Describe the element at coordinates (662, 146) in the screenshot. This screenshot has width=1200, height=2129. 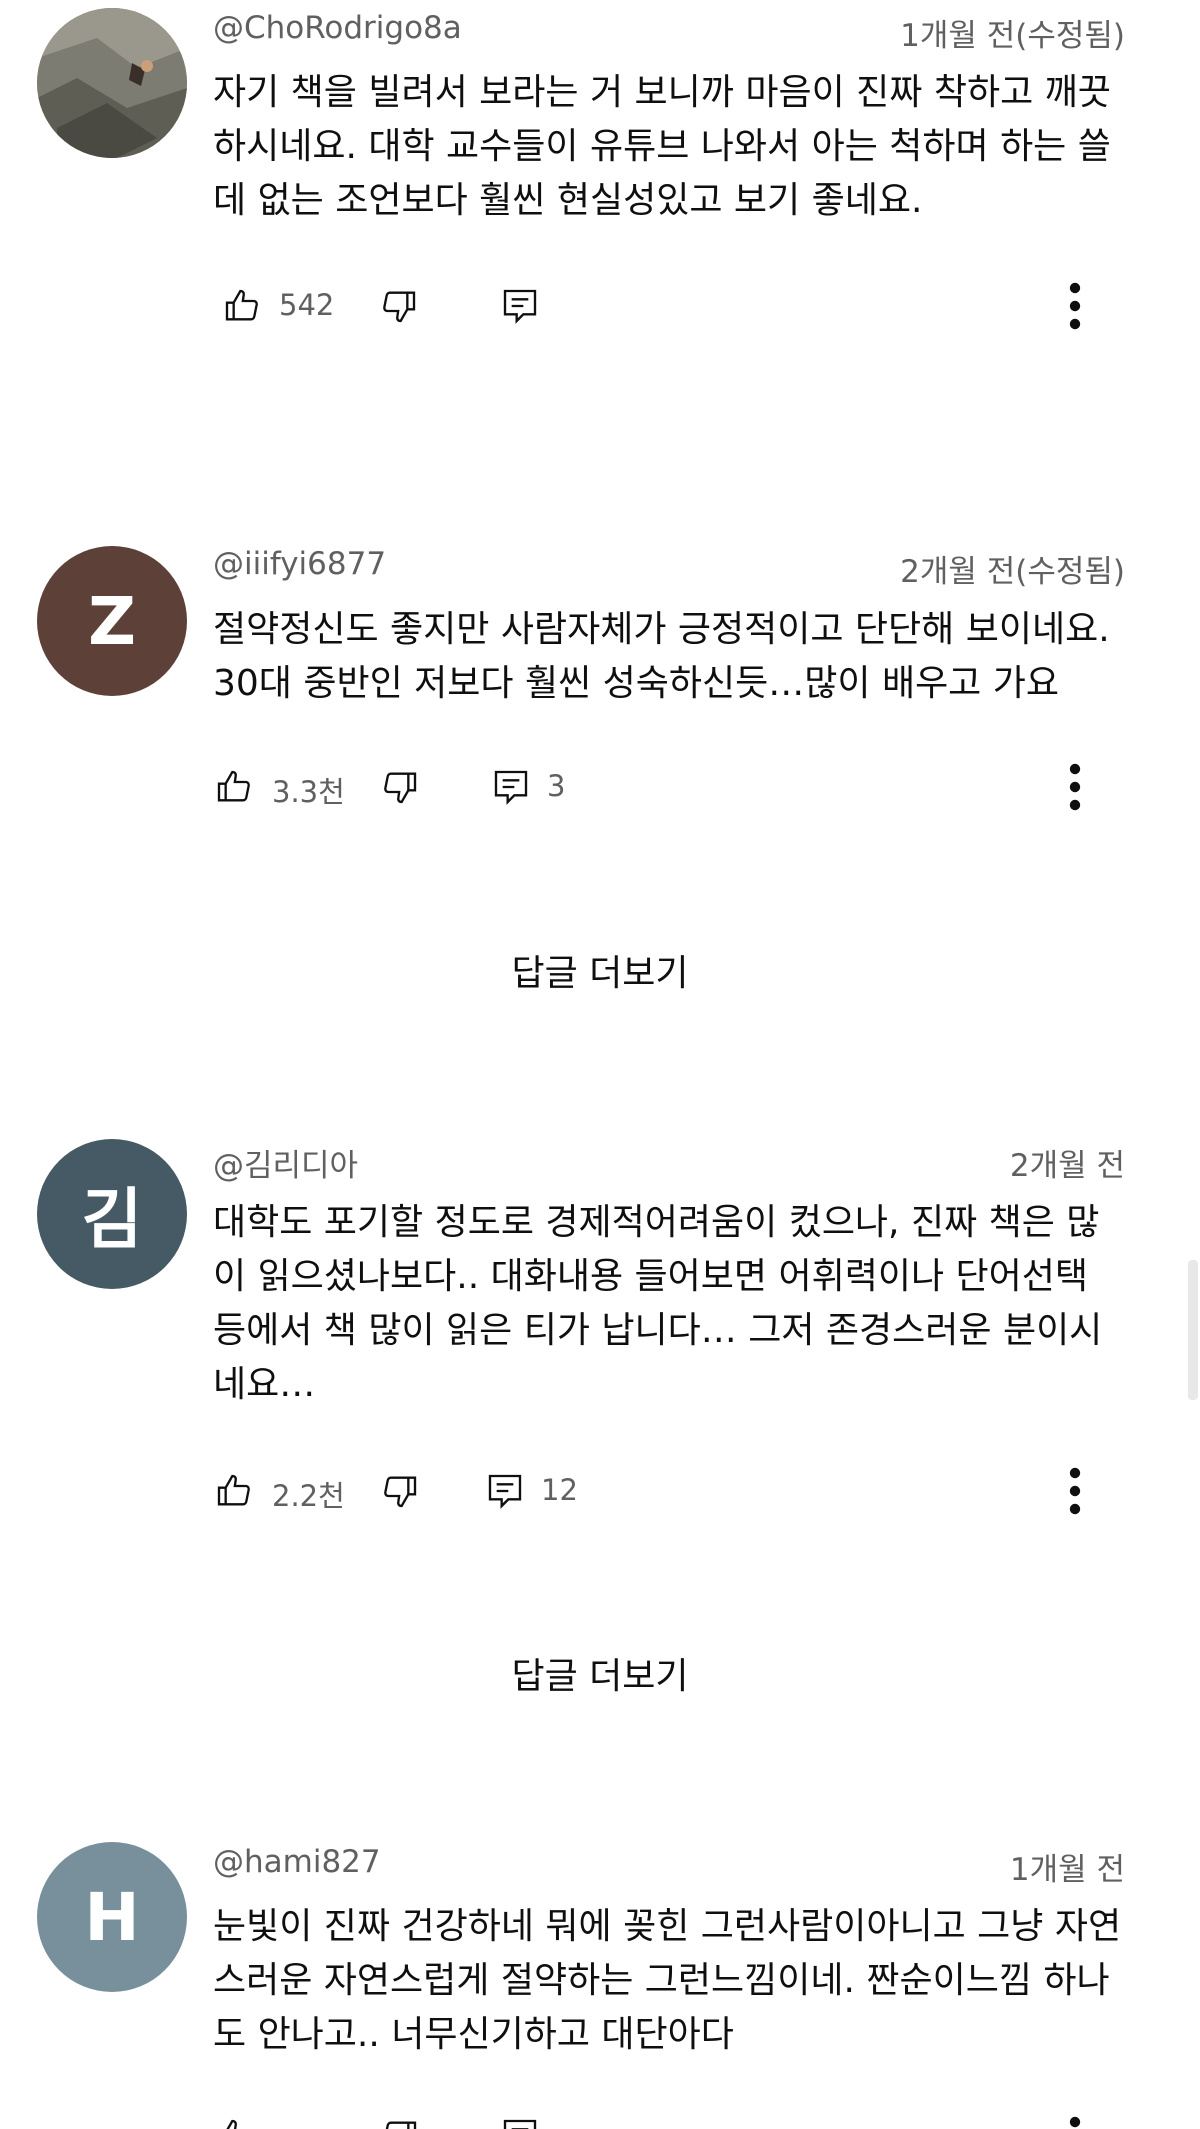
I see `comment-line: 하시네요. 대학 교수들이 유튜브 나와서 아는 척하며 하는 쓸` at that location.